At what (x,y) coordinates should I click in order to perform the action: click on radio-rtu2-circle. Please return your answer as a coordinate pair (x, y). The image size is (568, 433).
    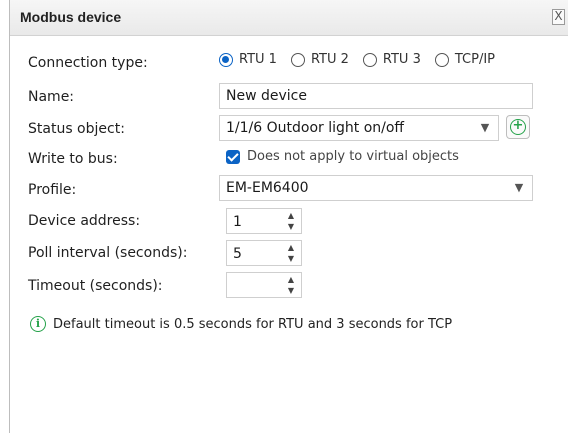
    Looking at the image, I should click on (297, 59).